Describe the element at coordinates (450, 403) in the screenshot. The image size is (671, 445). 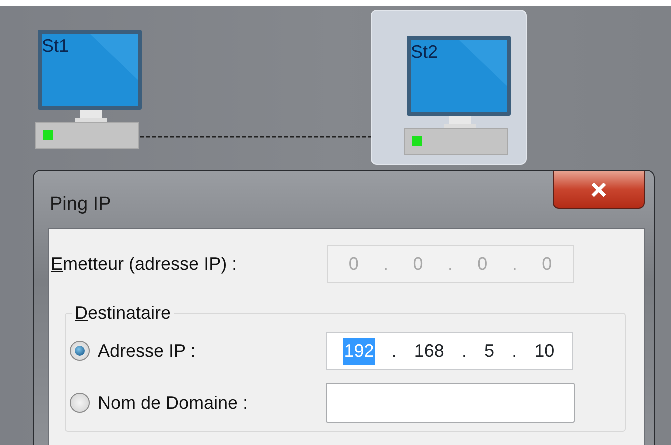
I see `domain-name-field` at that location.